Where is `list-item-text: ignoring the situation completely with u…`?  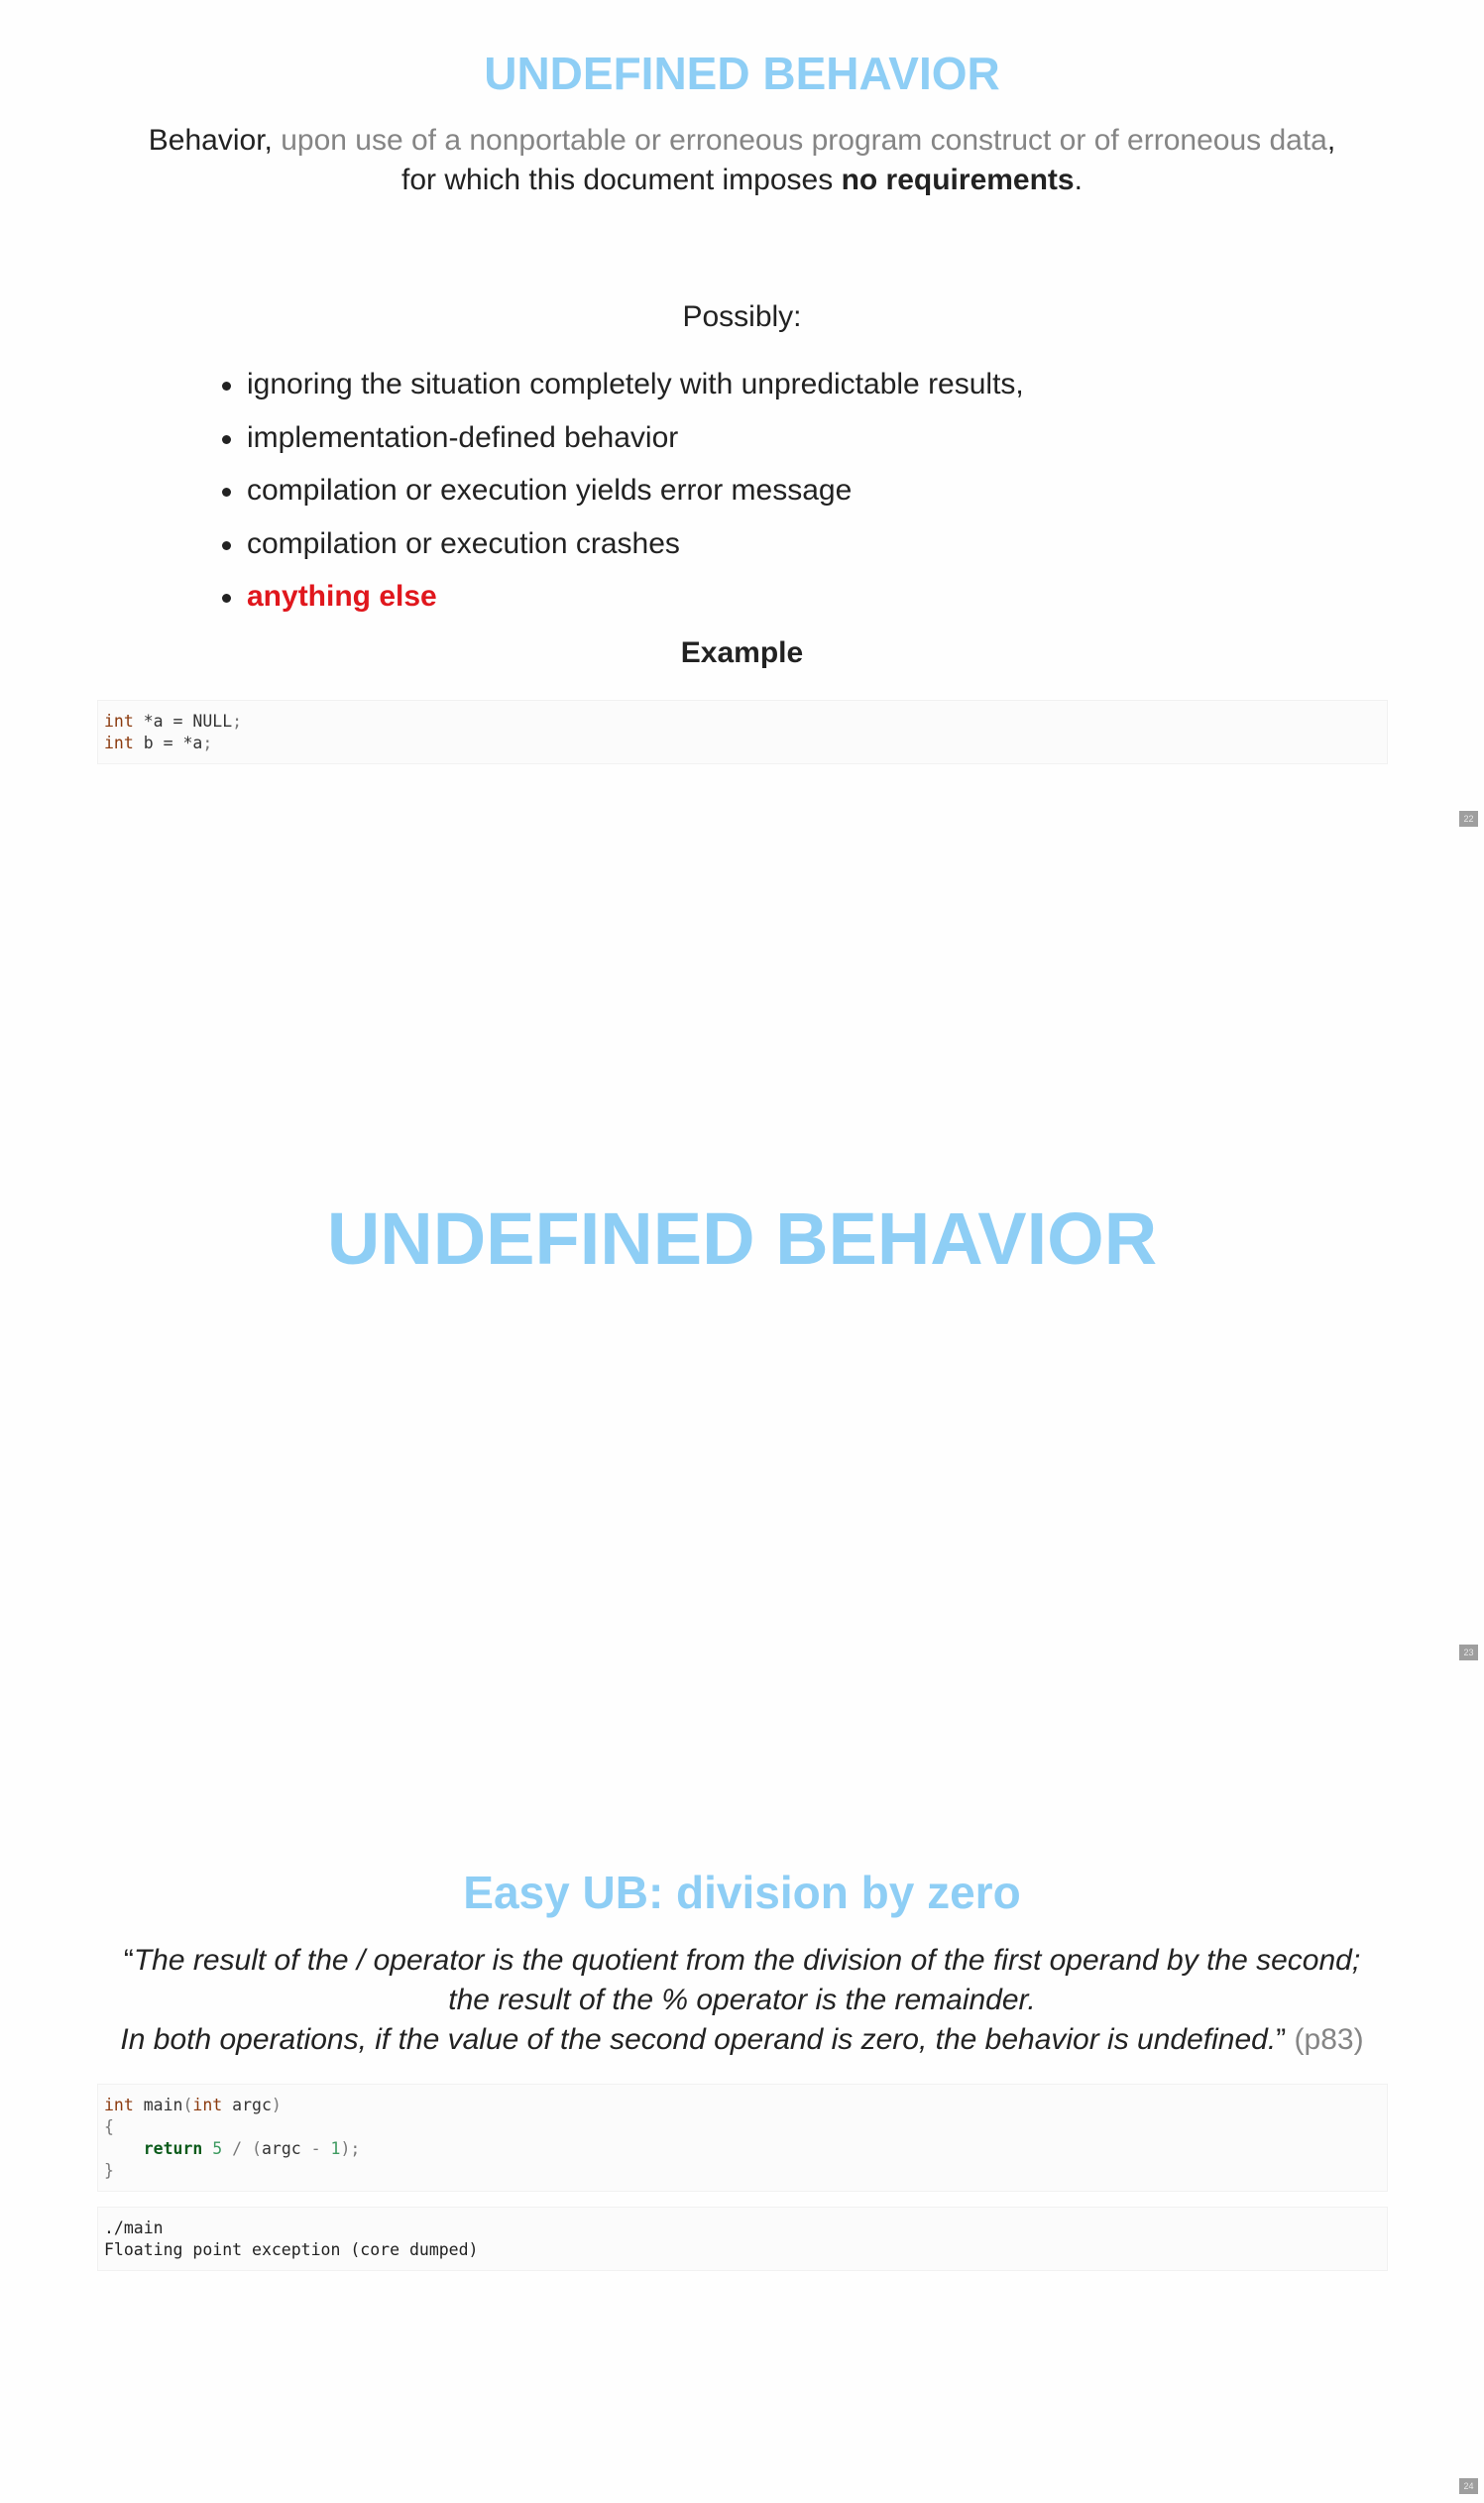 list-item-text: ignoring the situation completely with u… is located at coordinates (635, 384).